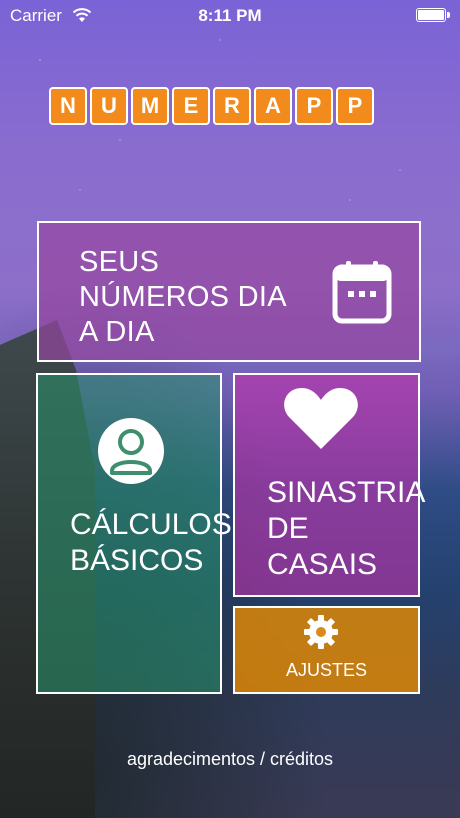  What do you see at coordinates (183, 297) in the screenshot?
I see `daily-label-line: NÚMEROS DIA` at bounding box center [183, 297].